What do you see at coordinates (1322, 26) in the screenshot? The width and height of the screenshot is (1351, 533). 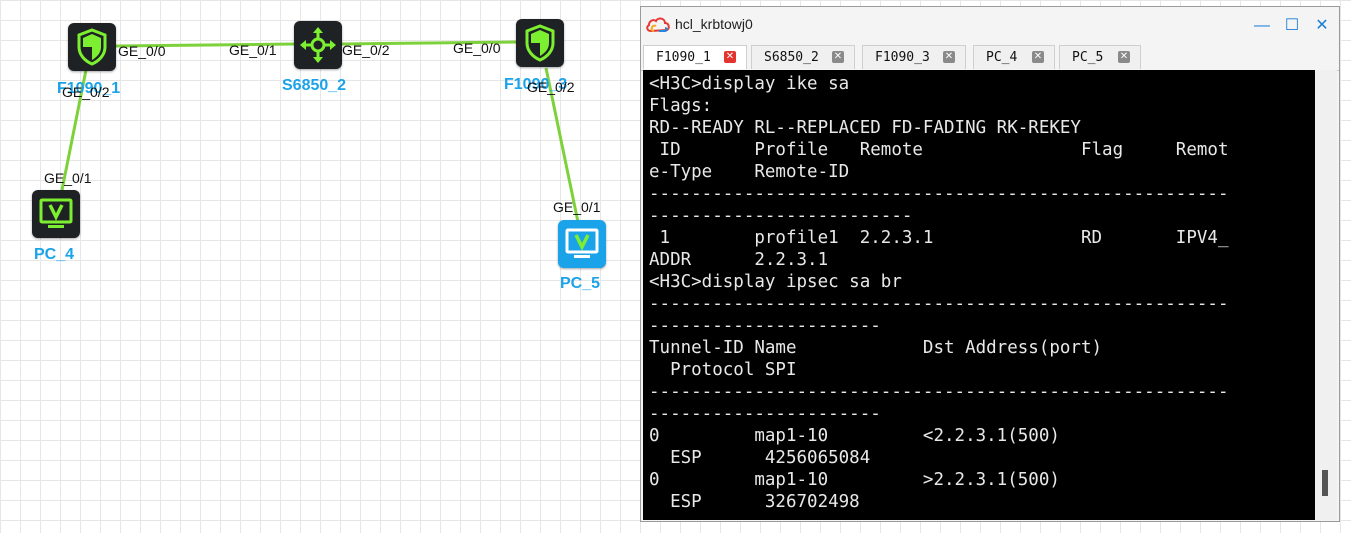 I see `close-button: ✕` at bounding box center [1322, 26].